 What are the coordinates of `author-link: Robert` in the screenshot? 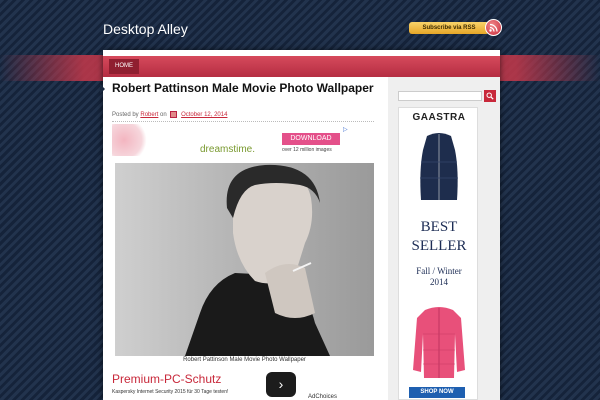 It's located at (149, 115).